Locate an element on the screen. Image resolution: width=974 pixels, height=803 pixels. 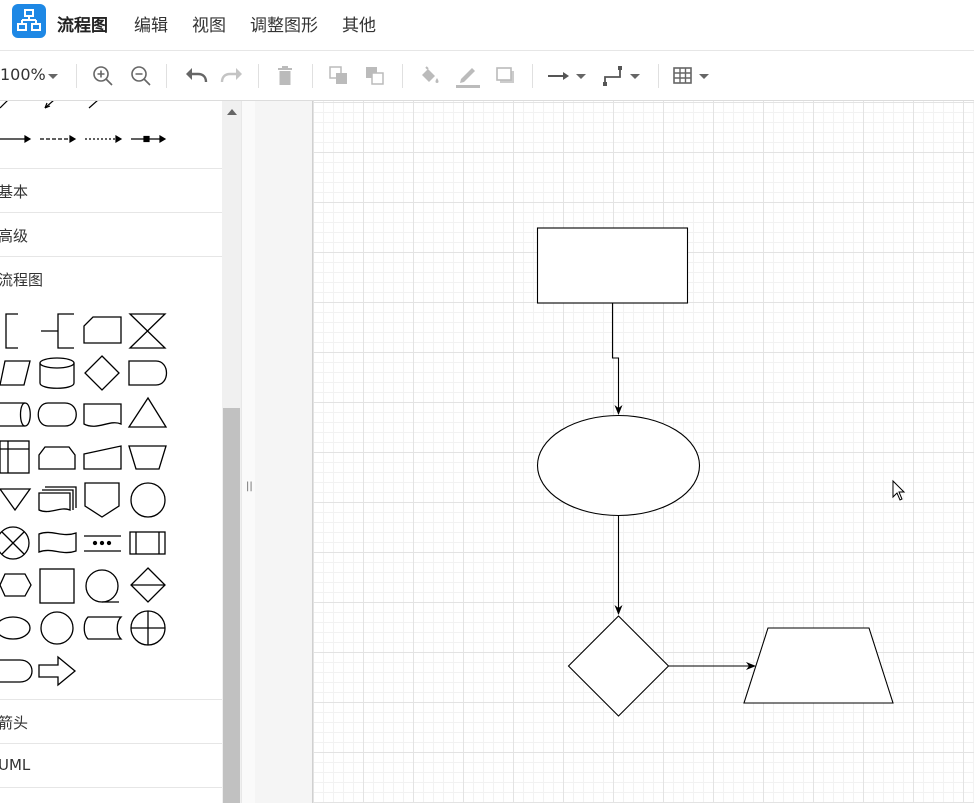
mouse-cursor-icon is located at coordinates (899, 490).